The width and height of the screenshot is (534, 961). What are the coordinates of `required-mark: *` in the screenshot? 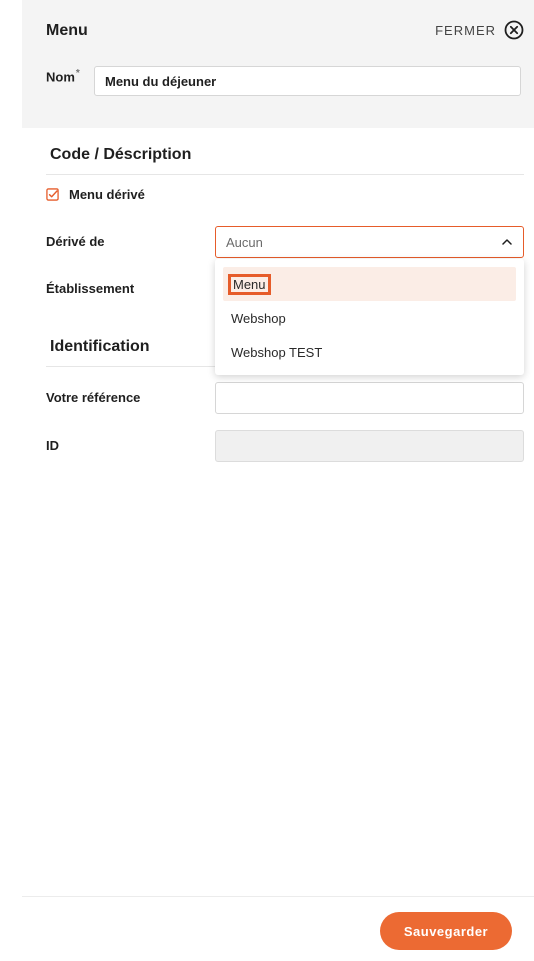 It's located at (77, 73).